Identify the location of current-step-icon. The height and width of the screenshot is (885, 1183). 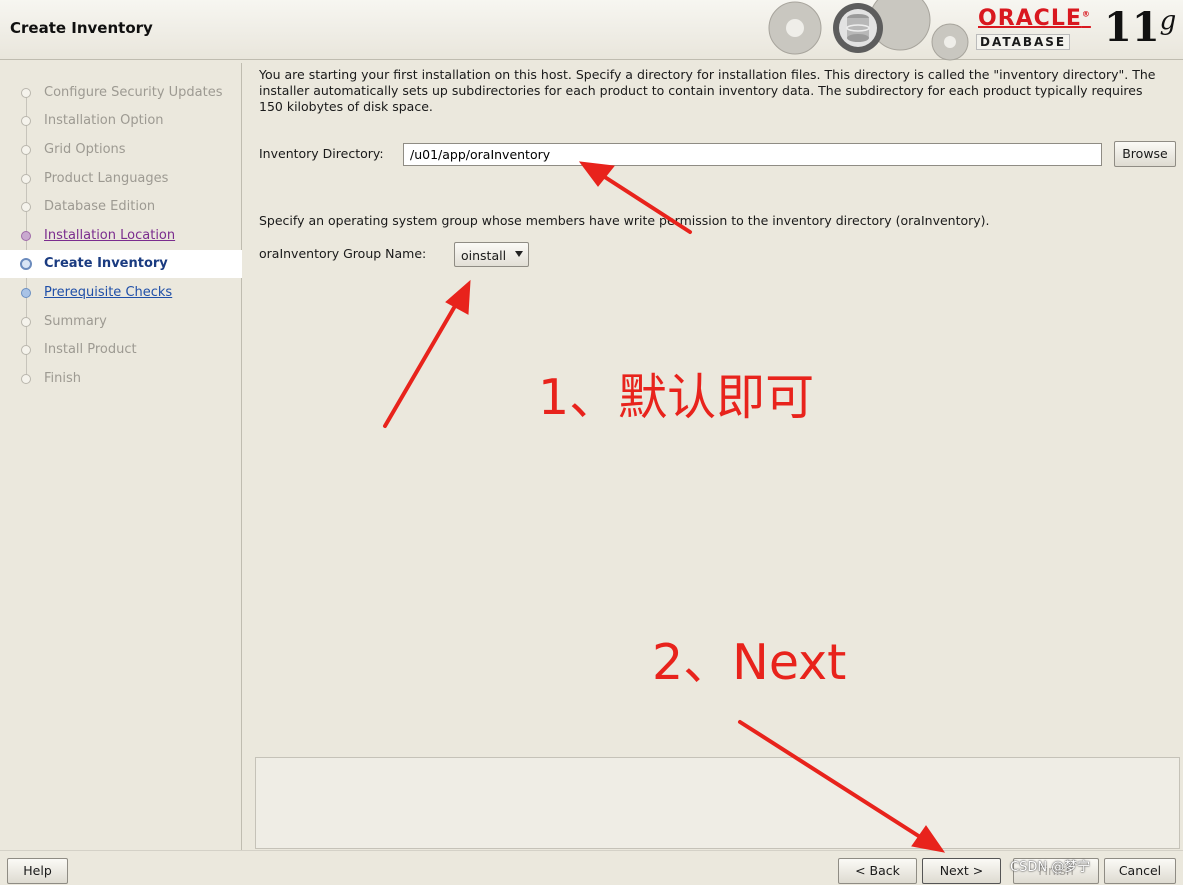
(26, 264).